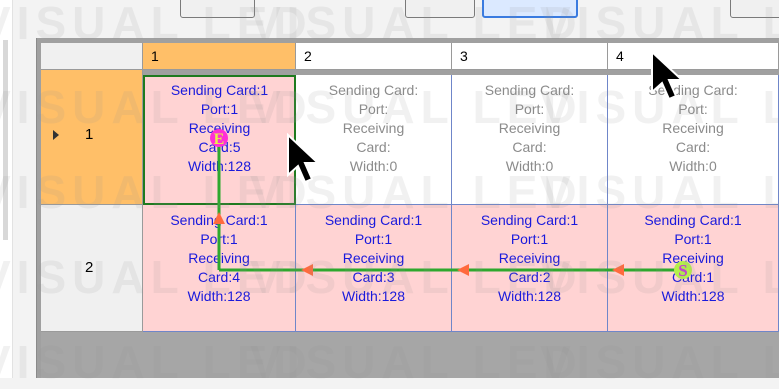 The image size is (779, 389). What do you see at coordinates (373, 277) in the screenshot?
I see `cell-card: Card:3` at bounding box center [373, 277].